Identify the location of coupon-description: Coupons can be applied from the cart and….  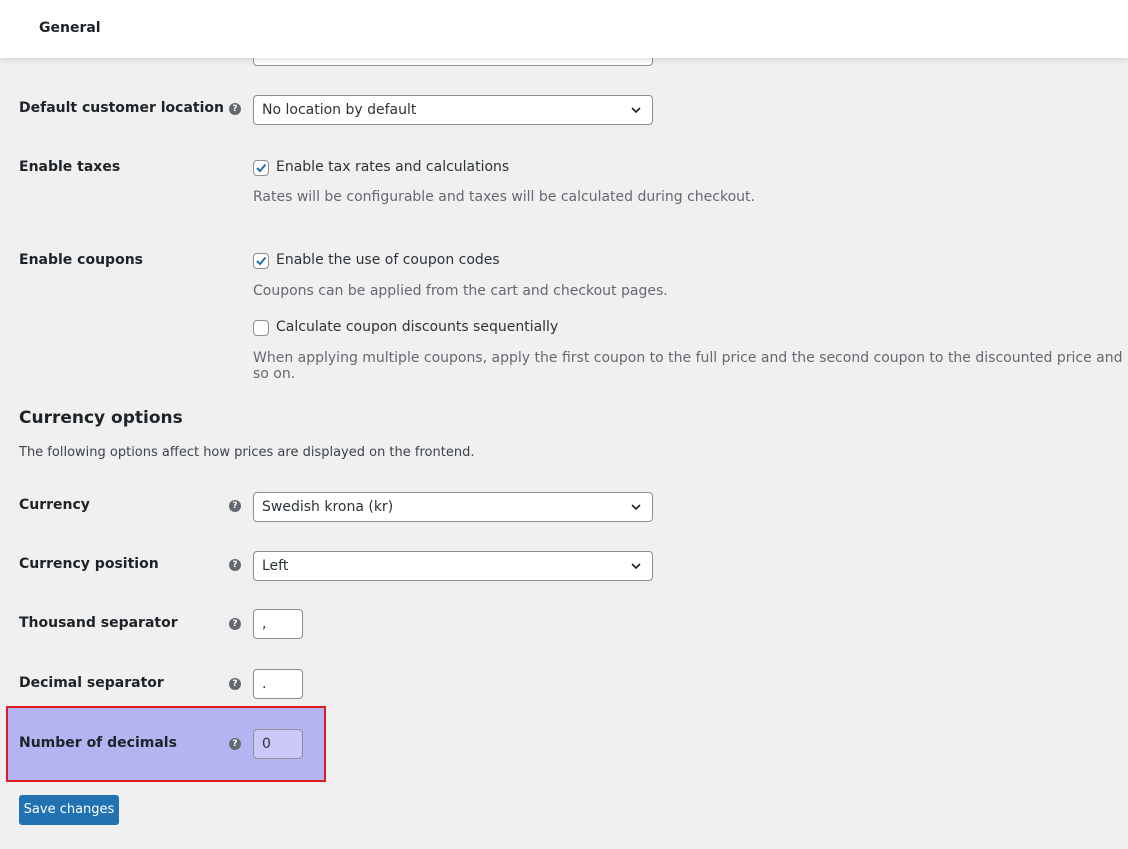
(460, 291).